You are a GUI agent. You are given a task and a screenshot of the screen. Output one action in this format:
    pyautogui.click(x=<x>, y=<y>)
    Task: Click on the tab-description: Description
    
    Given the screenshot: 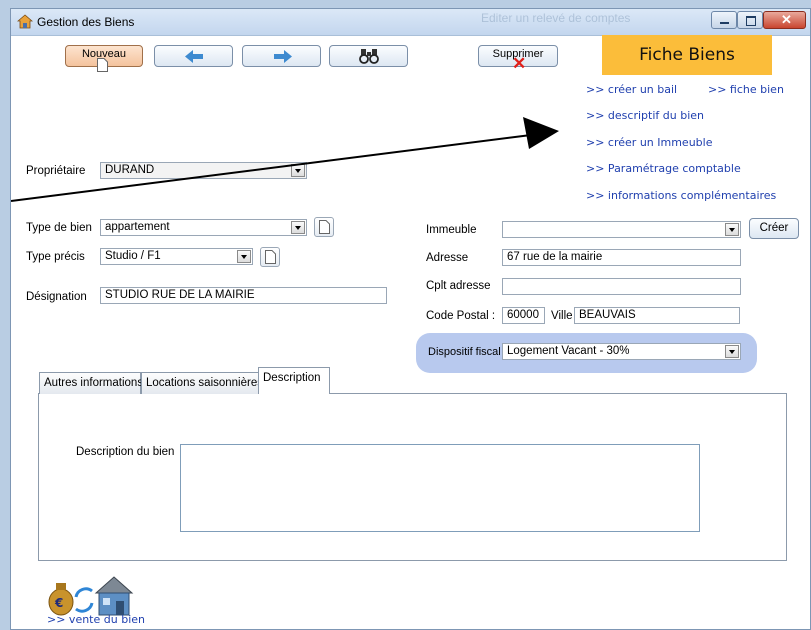 What is the action you would take?
    pyautogui.click(x=294, y=380)
    